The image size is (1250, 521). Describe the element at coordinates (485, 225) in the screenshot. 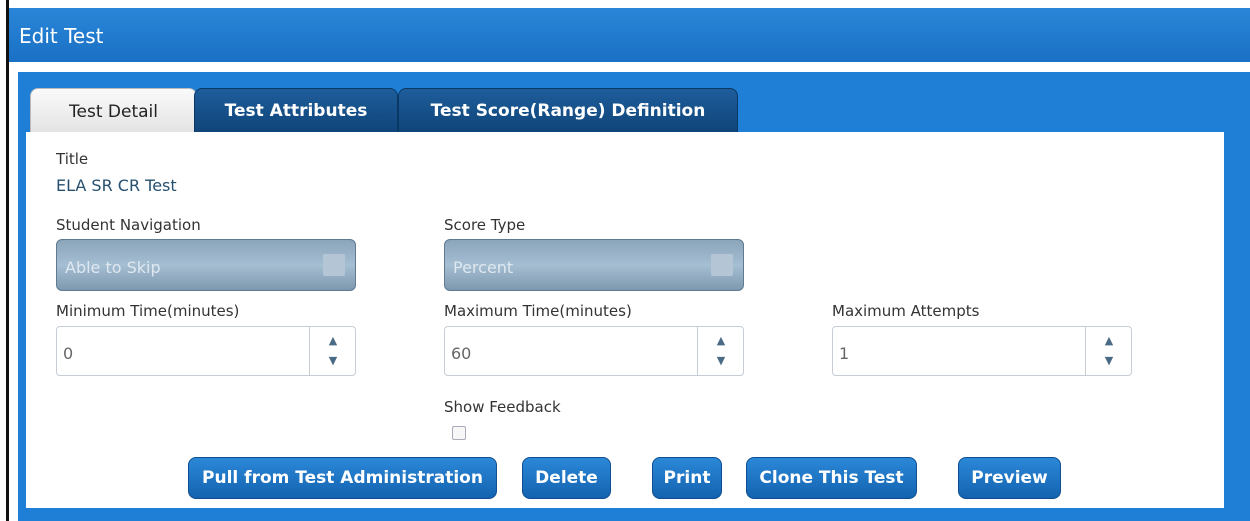

I see `score-type-label: Score Type` at that location.